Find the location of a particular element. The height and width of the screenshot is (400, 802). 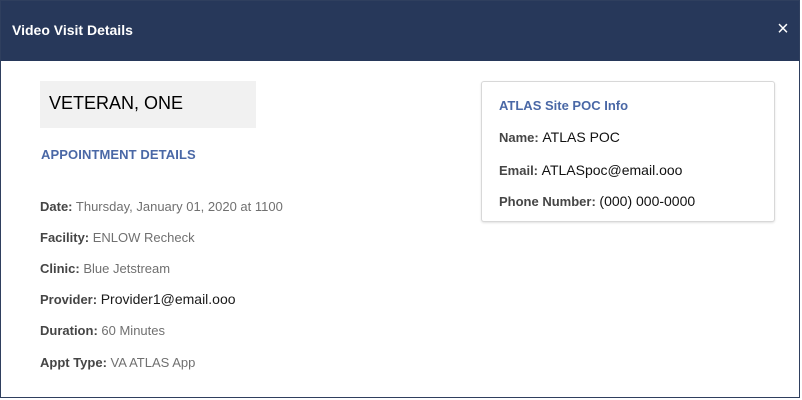

appt-type-value: VA ATLAS App is located at coordinates (153, 362).